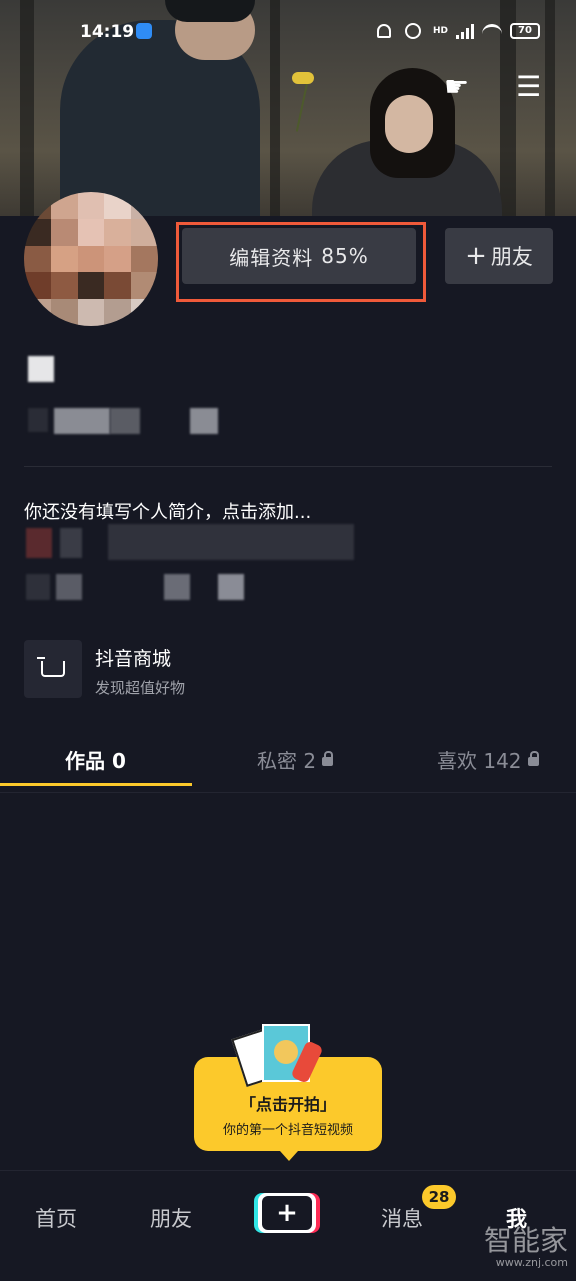  What do you see at coordinates (56, 1218) in the screenshot?
I see `nav-home: 首页` at bounding box center [56, 1218].